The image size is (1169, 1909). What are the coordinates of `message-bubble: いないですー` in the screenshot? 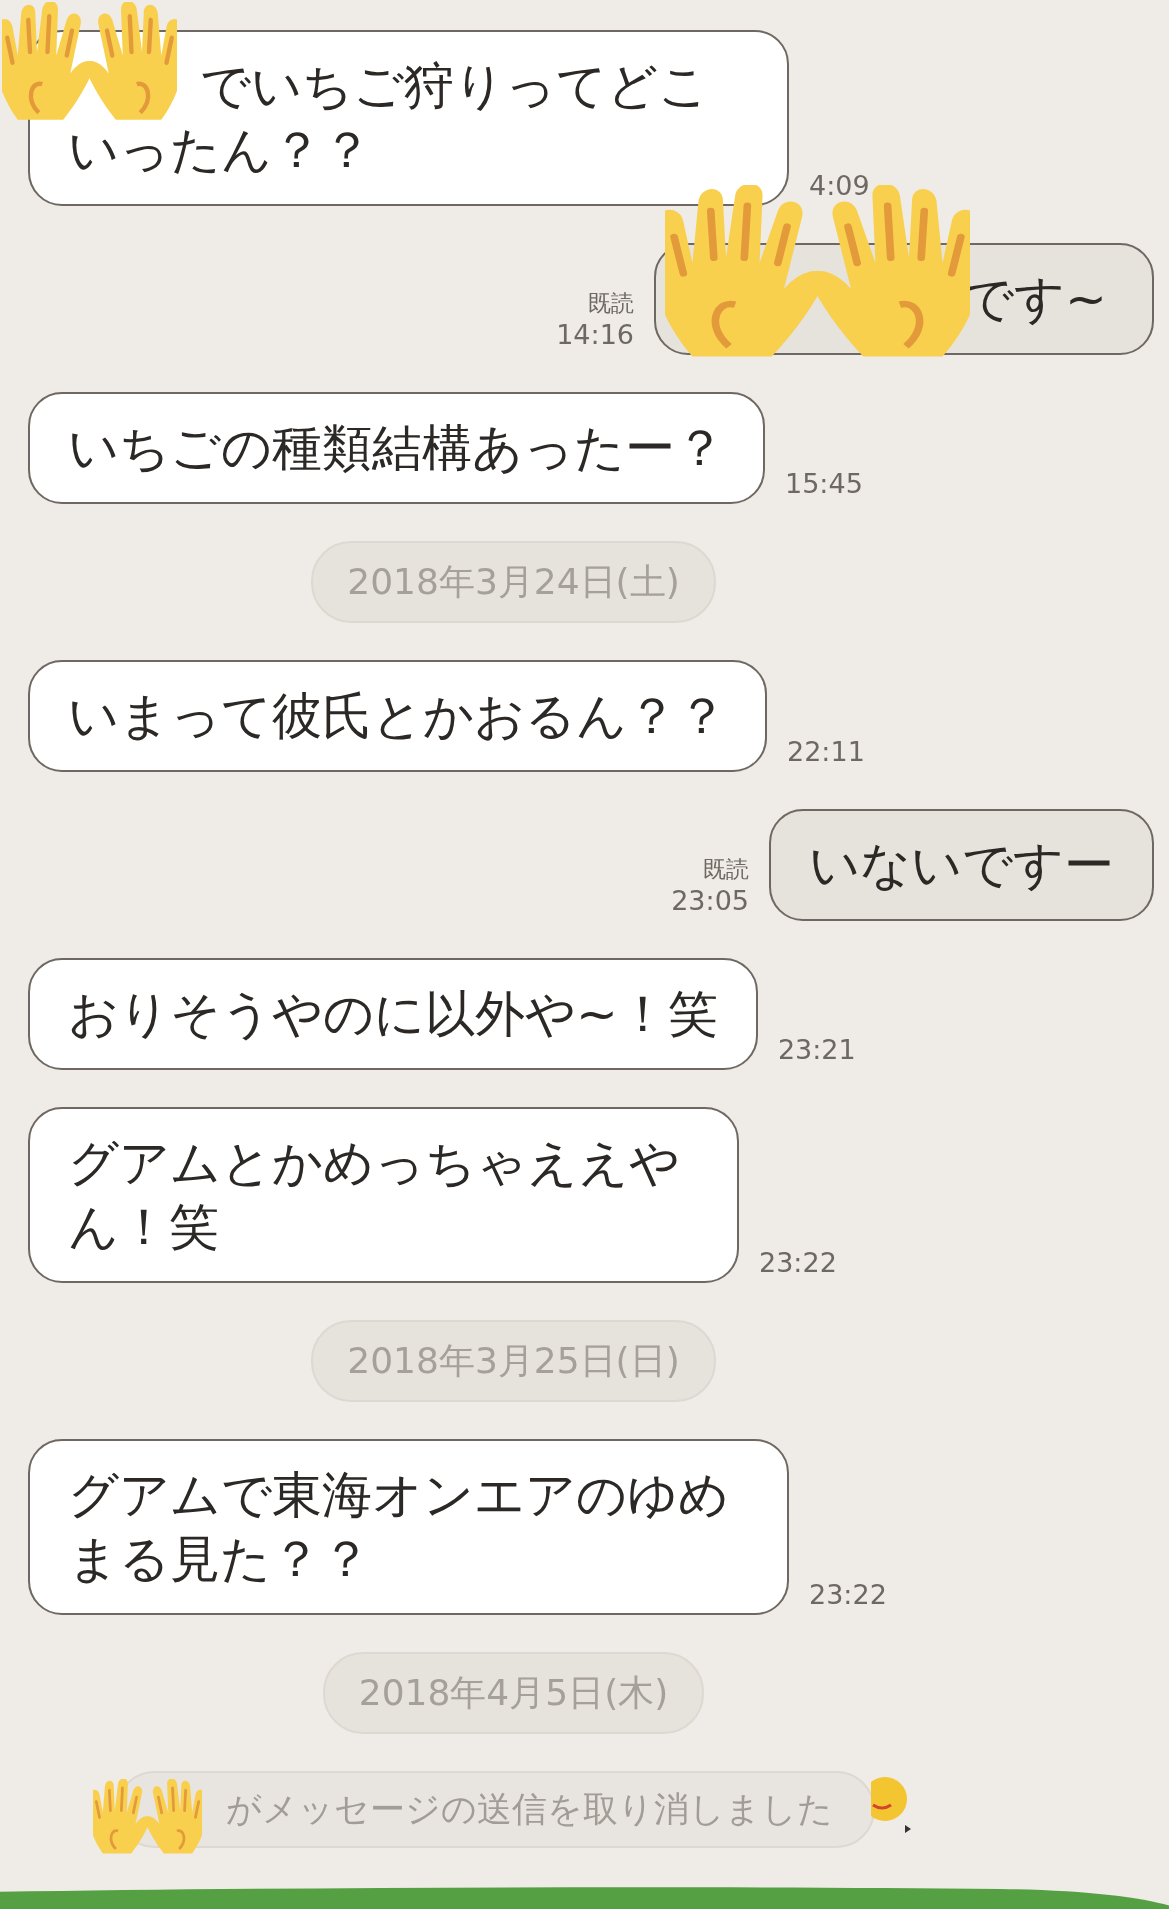 It's located at (961, 865).